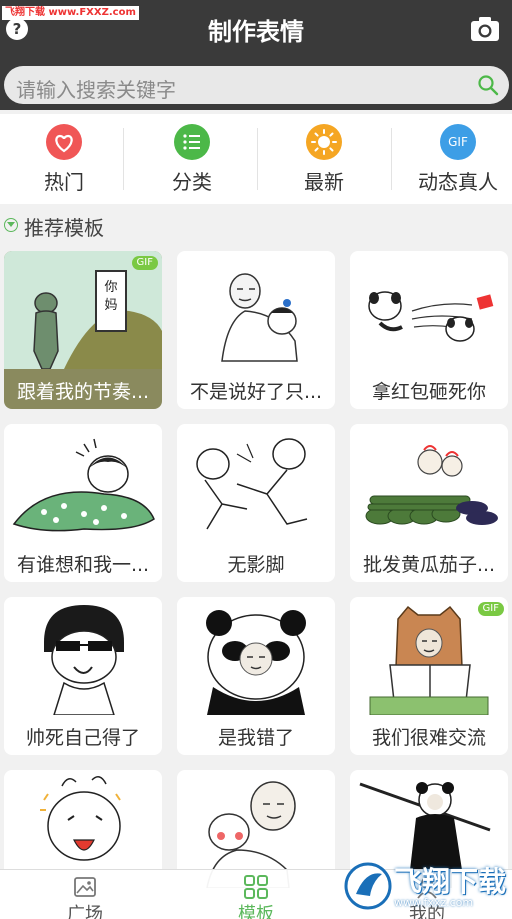  What do you see at coordinates (82, 738) in the screenshot?
I see `template-caption: 帅死自己得了` at bounding box center [82, 738].